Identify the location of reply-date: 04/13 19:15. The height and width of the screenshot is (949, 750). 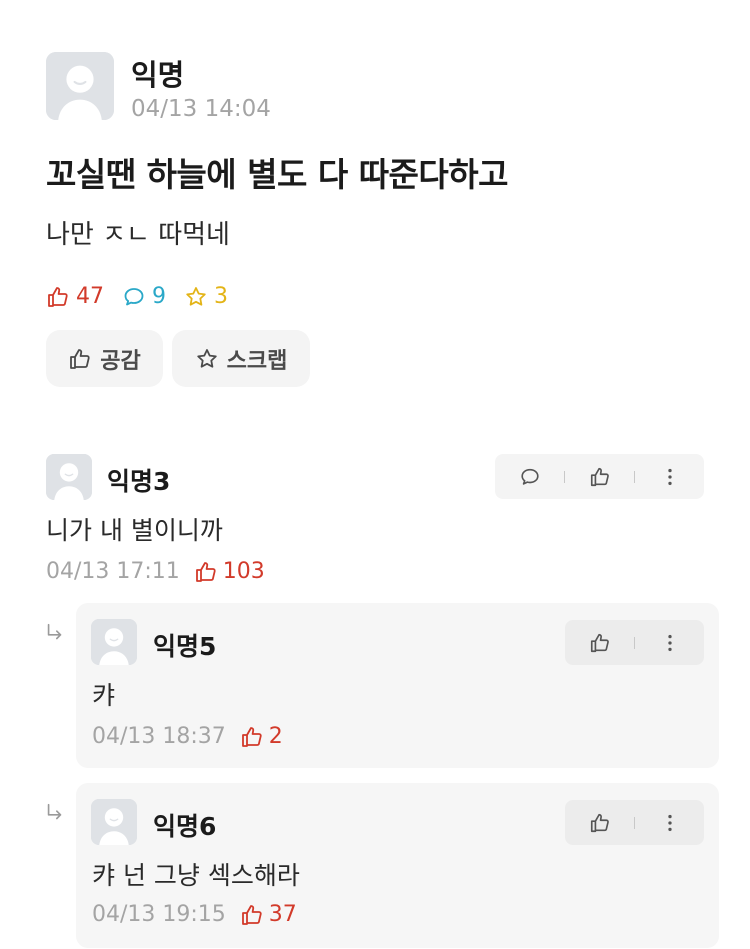
(159, 914).